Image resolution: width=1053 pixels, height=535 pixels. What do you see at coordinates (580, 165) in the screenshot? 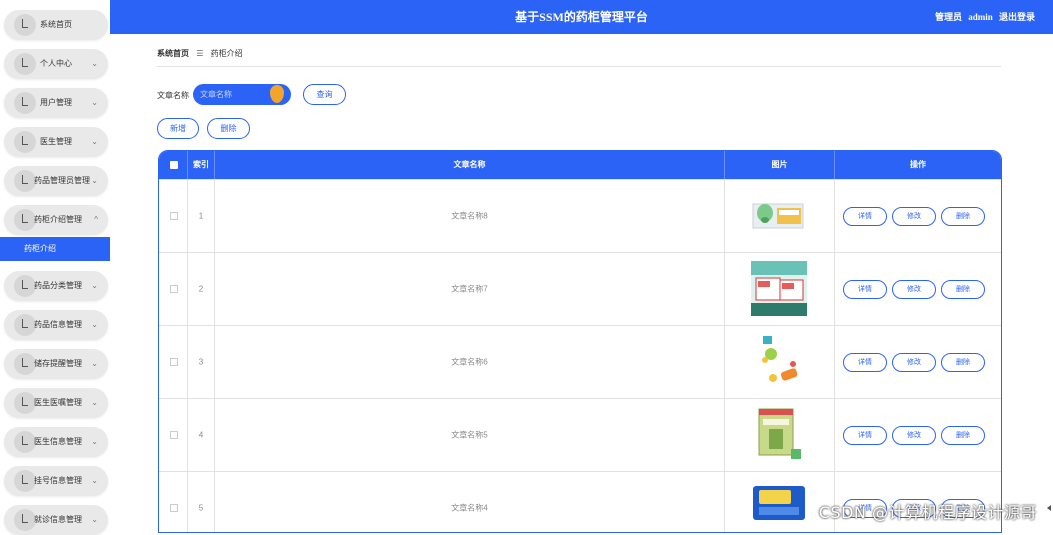
I see `table-header: 索引 文章名称 图片 操作` at bounding box center [580, 165].